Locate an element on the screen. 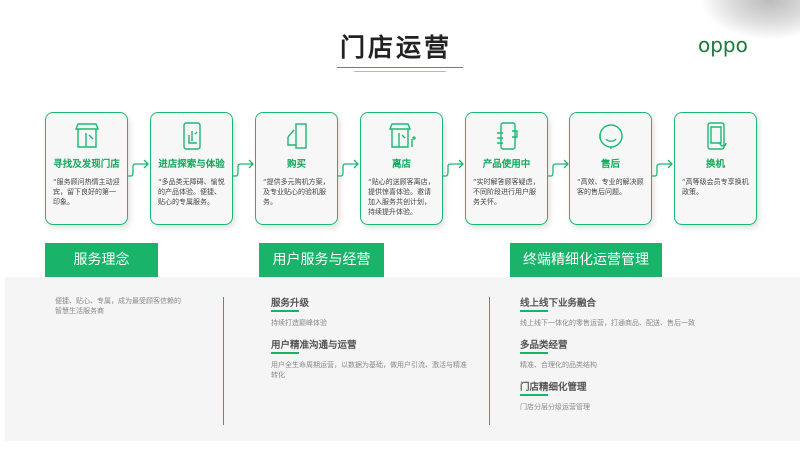 This screenshot has width=800, height=450. step-card: 产品使用中 “实时解答顾客疑虑，不同阶段进行用户服务关怀。 is located at coordinates (506, 168).